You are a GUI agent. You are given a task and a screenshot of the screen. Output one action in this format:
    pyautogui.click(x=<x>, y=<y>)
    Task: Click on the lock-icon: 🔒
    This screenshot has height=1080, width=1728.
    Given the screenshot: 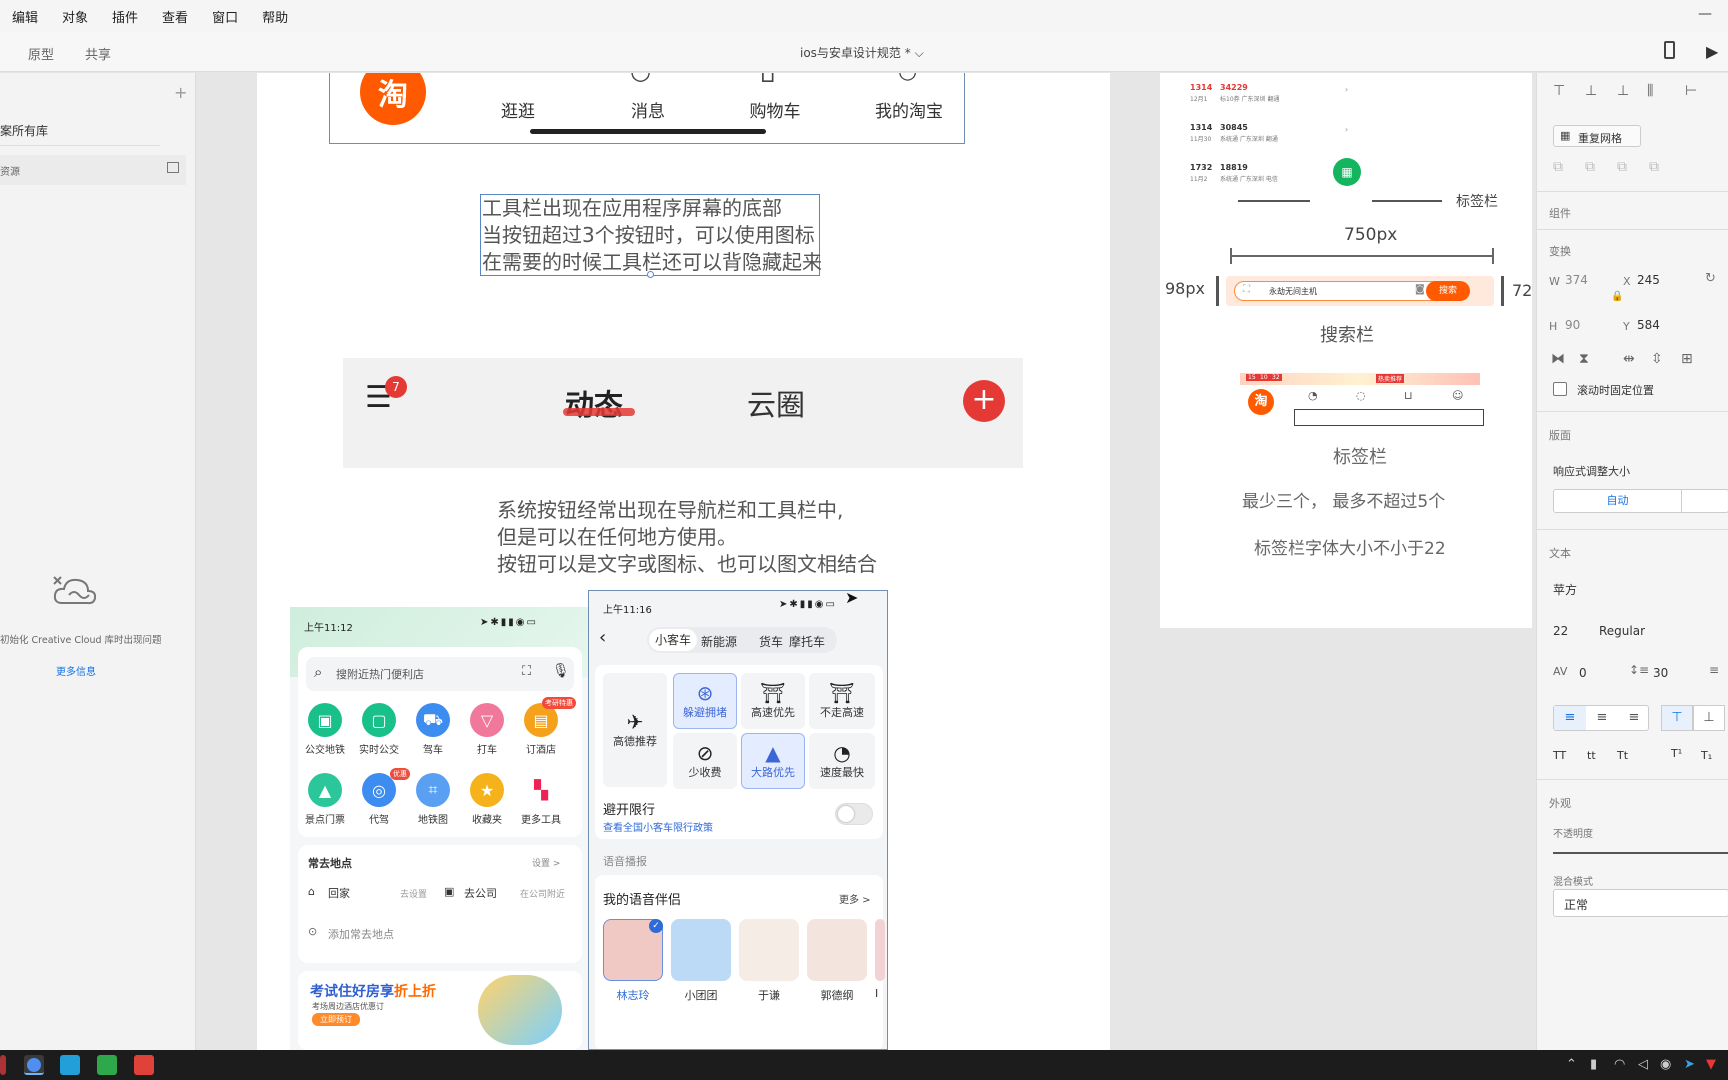 What is the action you would take?
    pyautogui.click(x=1617, y=296)
    